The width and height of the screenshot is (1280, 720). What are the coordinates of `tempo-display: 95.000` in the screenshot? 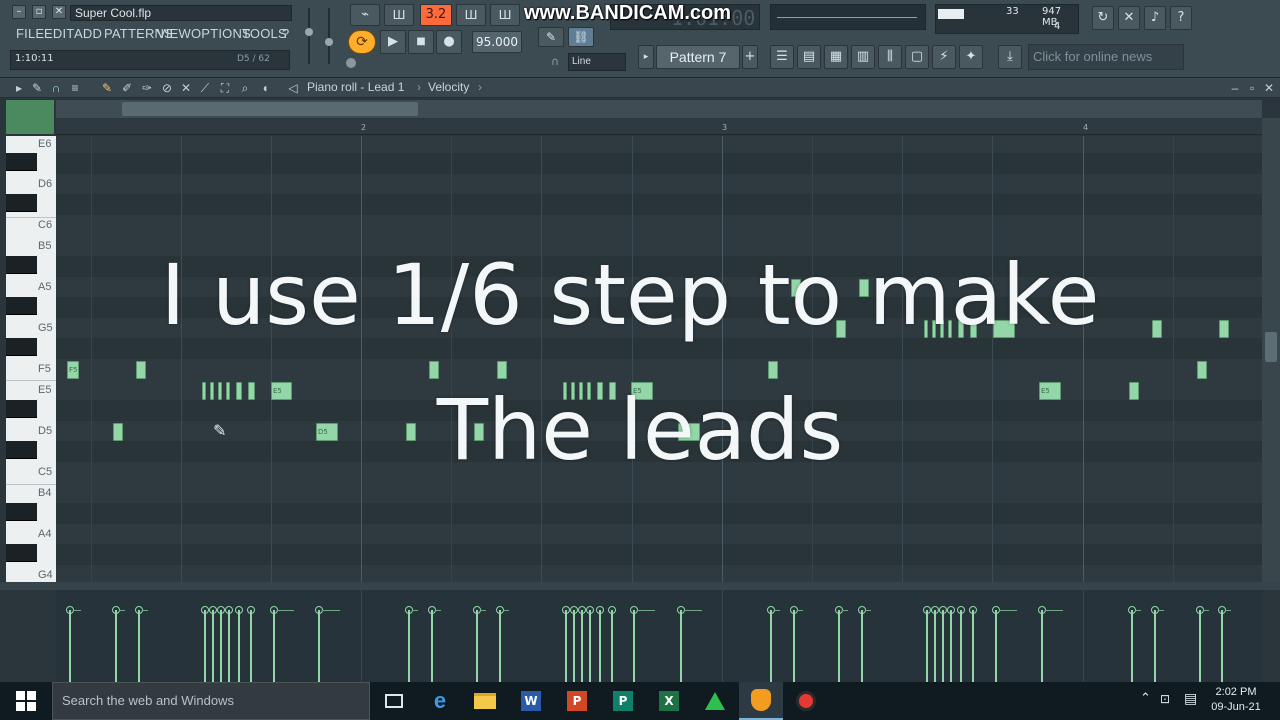 It's located at (497, 42).